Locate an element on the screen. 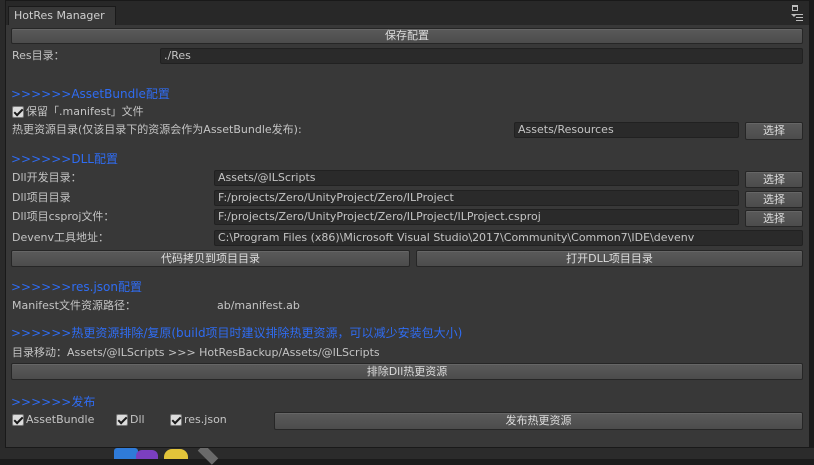 The height and width of the screenshot is (465, 814). tab-bar: HotRes Manager is located at coordinates (407, 13).